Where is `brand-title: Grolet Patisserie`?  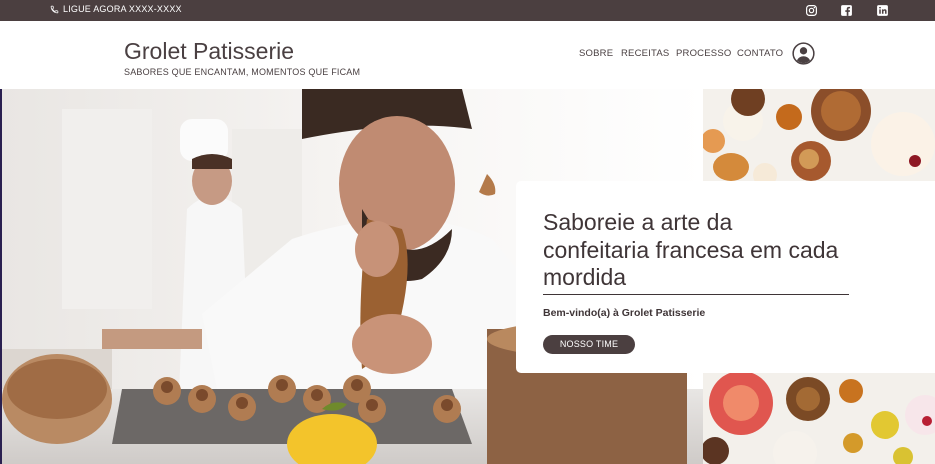 brand-title: Grolet Patisserie is located at coordinates (209, 51).